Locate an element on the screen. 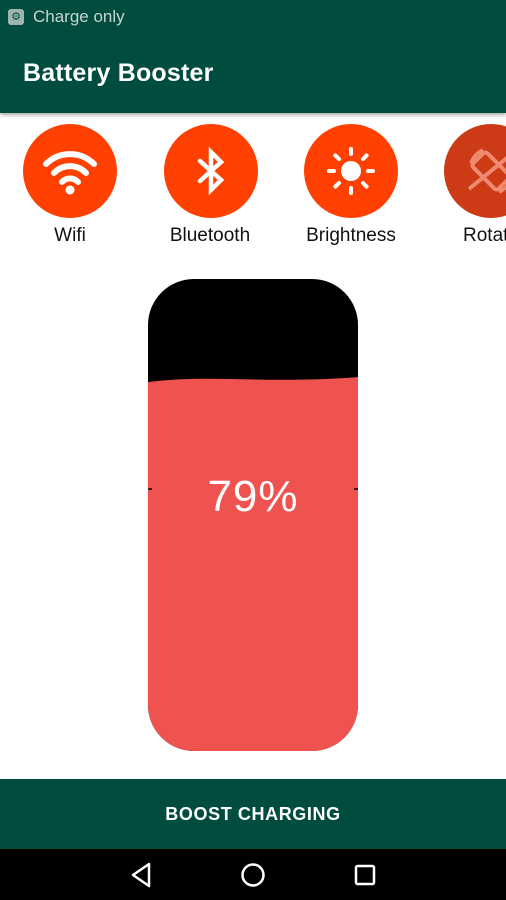 This screenshot has height=900, width=506. home-icon is located at coordinates (253, 875).